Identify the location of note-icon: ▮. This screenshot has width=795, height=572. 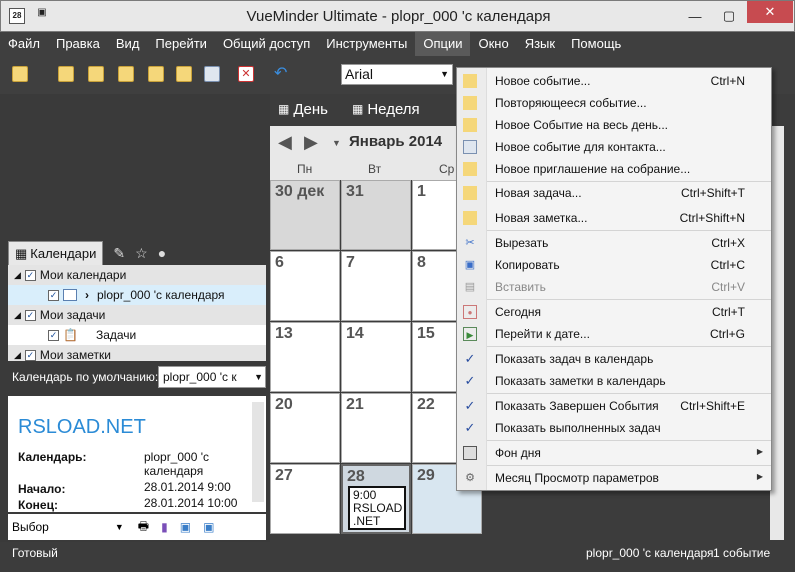
(164, 527).